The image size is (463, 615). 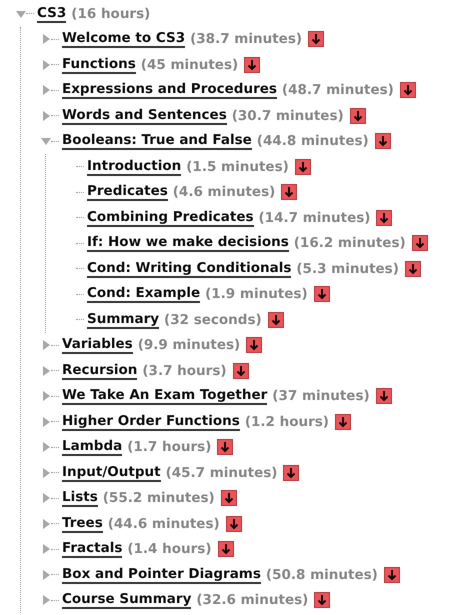 What do you see at coordinates (189, 345) in the screenshot?
I see `duration-text: (9.9 minutes)` at bounding box center [189, 345].